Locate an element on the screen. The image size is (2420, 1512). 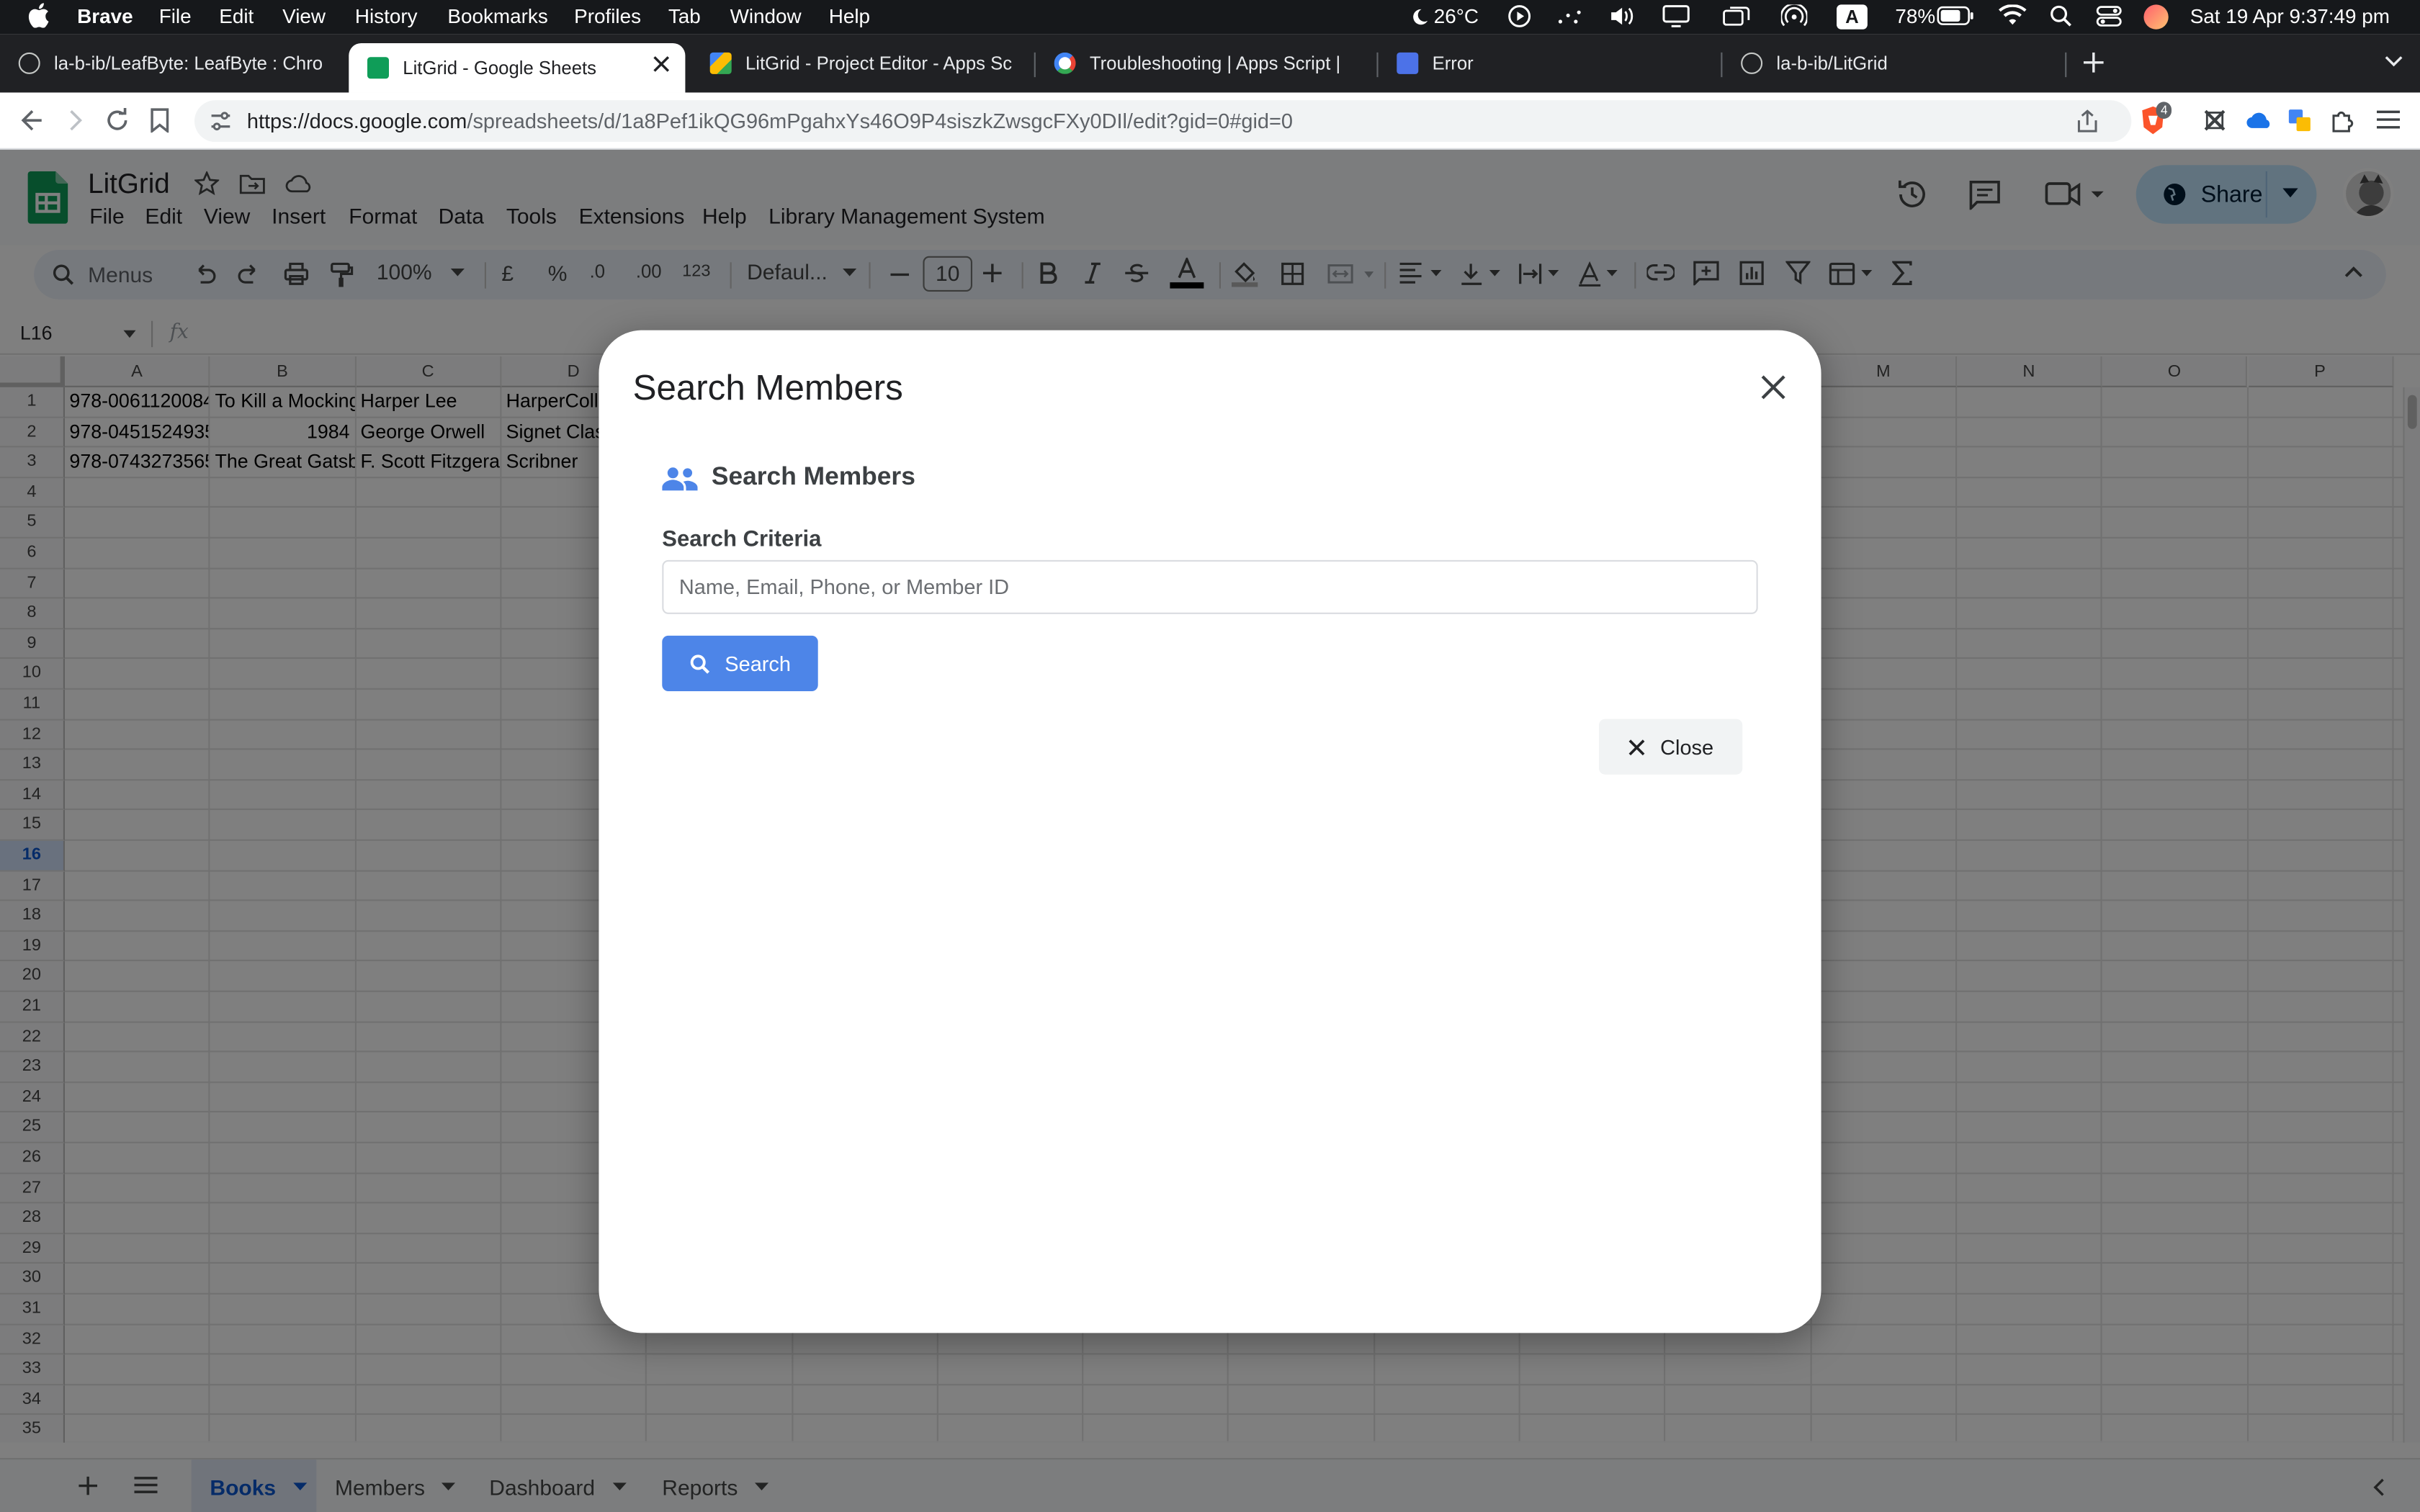
share-page-icon is located at coordinates (2087, 120).